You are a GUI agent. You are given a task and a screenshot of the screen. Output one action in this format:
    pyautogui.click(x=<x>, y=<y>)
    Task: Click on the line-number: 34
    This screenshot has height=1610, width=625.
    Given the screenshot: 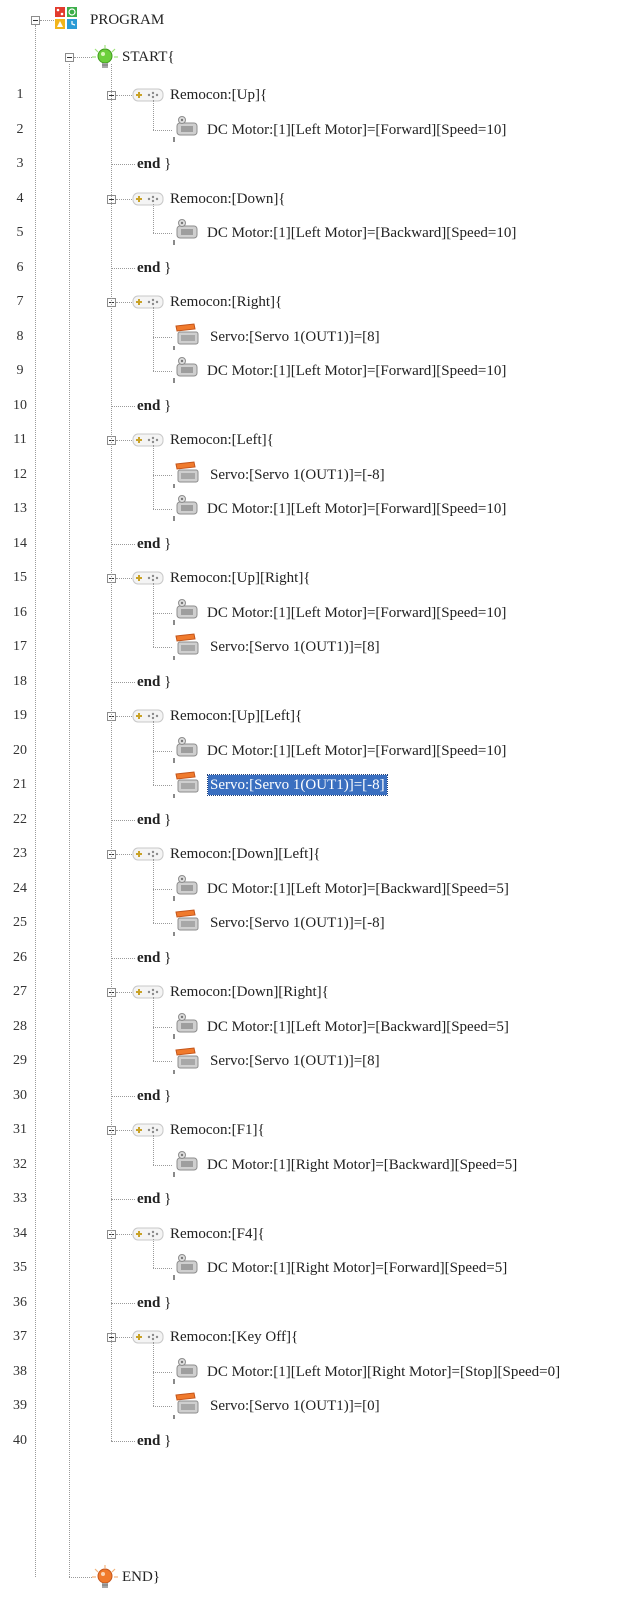 What is the action you would take?
    pyautogui.click(x=20, y=1233)
    